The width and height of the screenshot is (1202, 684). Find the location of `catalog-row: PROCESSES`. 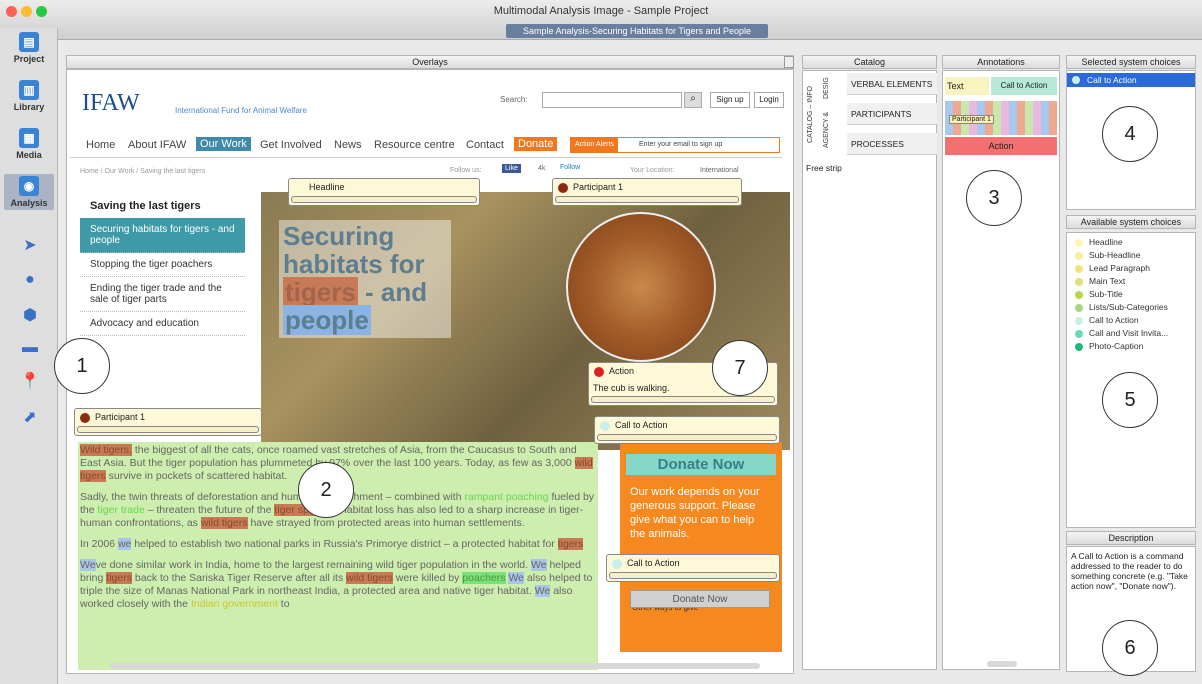

catalog-row: PROCESSES is located at coordinates (892, 144).